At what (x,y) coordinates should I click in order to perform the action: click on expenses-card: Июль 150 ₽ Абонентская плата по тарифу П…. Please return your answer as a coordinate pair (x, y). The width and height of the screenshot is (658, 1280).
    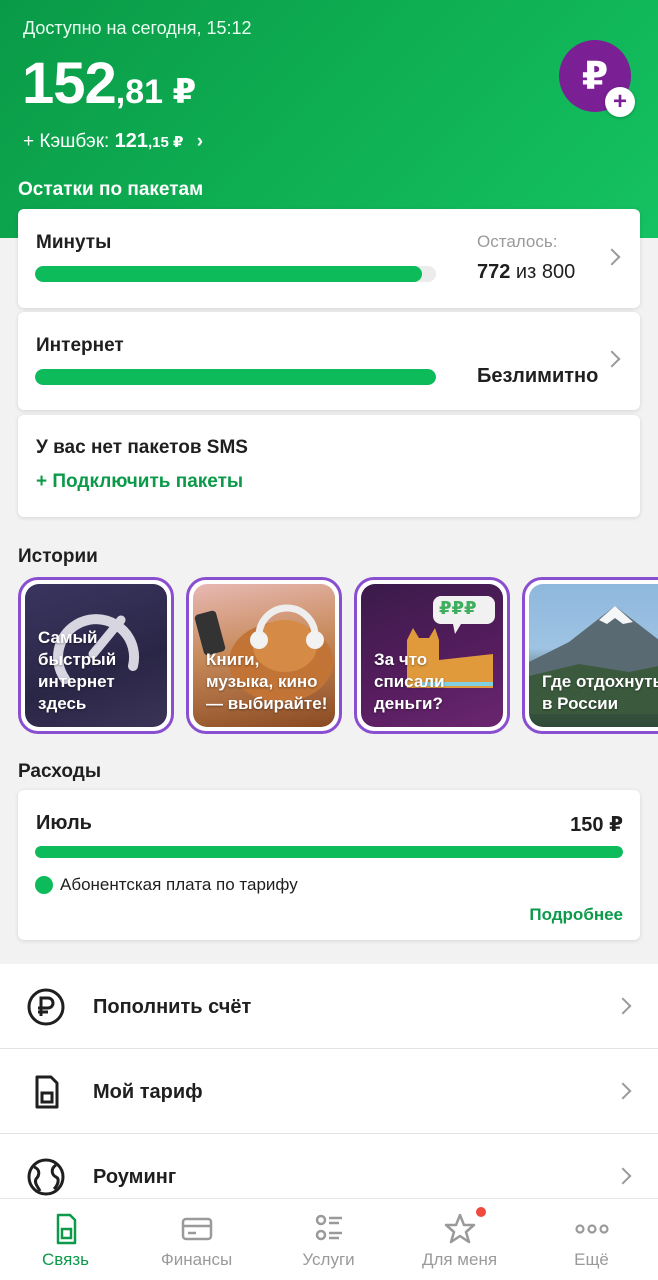
    Looking at the image, I should click on (329, 865).